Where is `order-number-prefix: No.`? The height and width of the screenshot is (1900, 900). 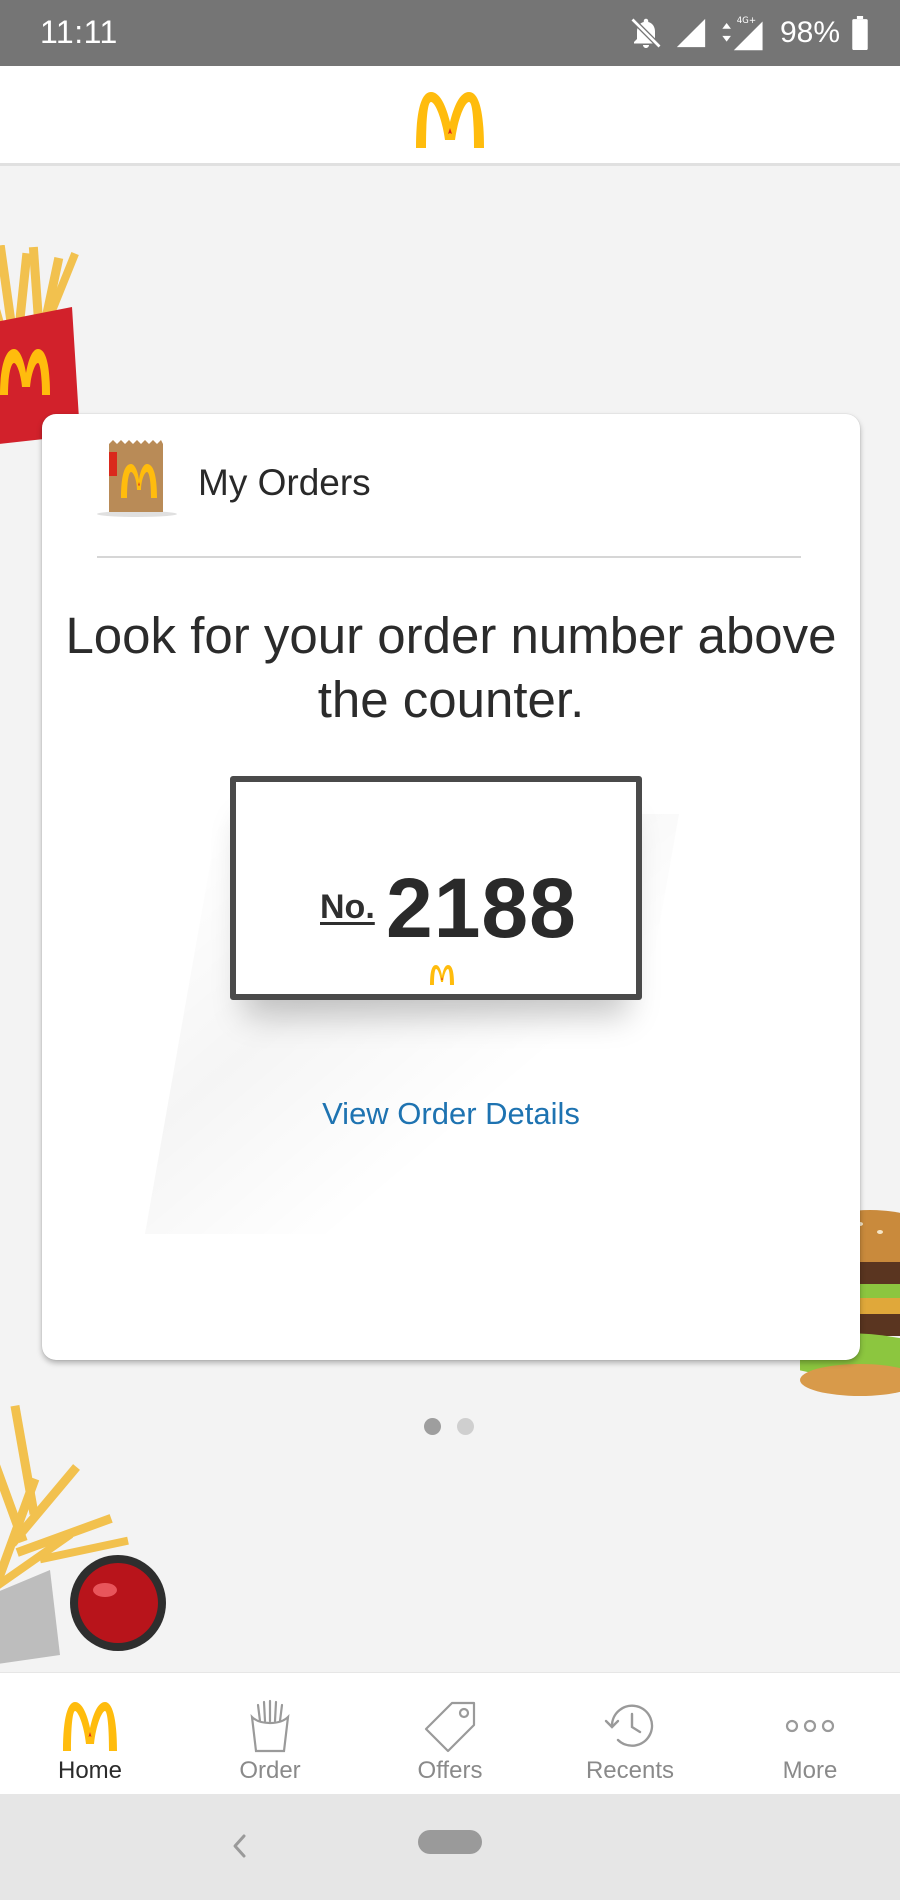 order-number-prefix: No. is located at coordinates (347, 907).